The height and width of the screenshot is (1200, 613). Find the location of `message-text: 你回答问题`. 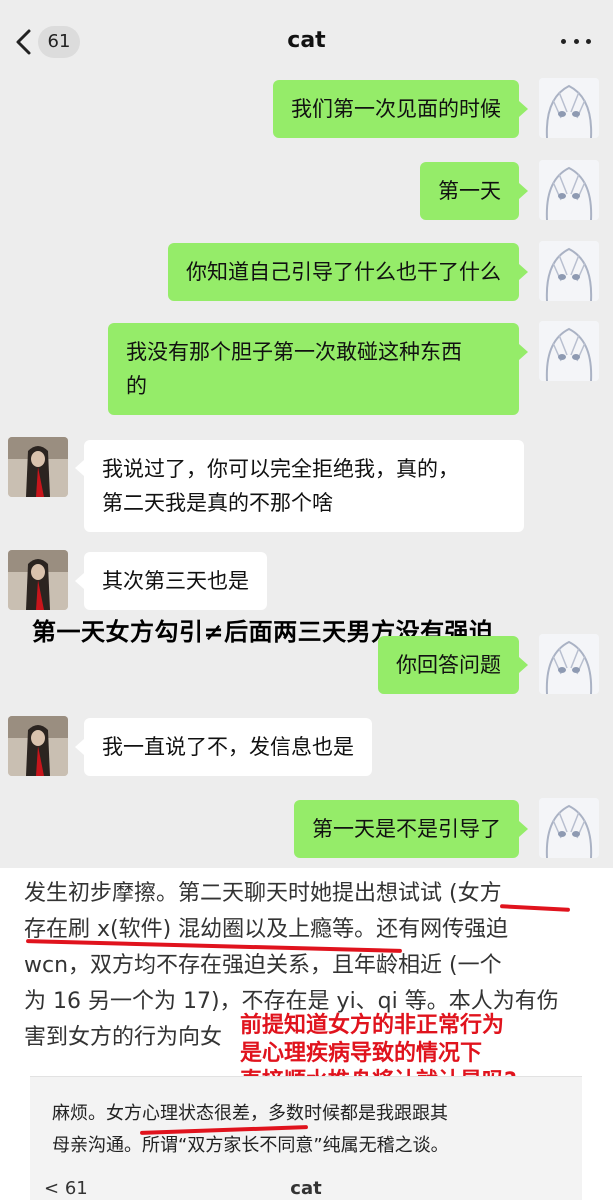

message-text: 你回答问题 is located at coordinates (448, 665).